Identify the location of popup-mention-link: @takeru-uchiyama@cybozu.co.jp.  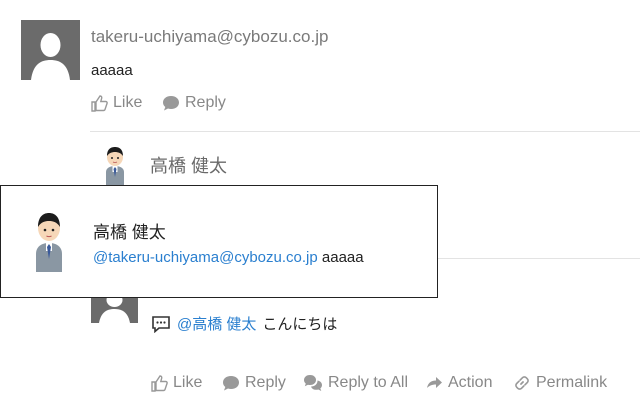
(205, 257).